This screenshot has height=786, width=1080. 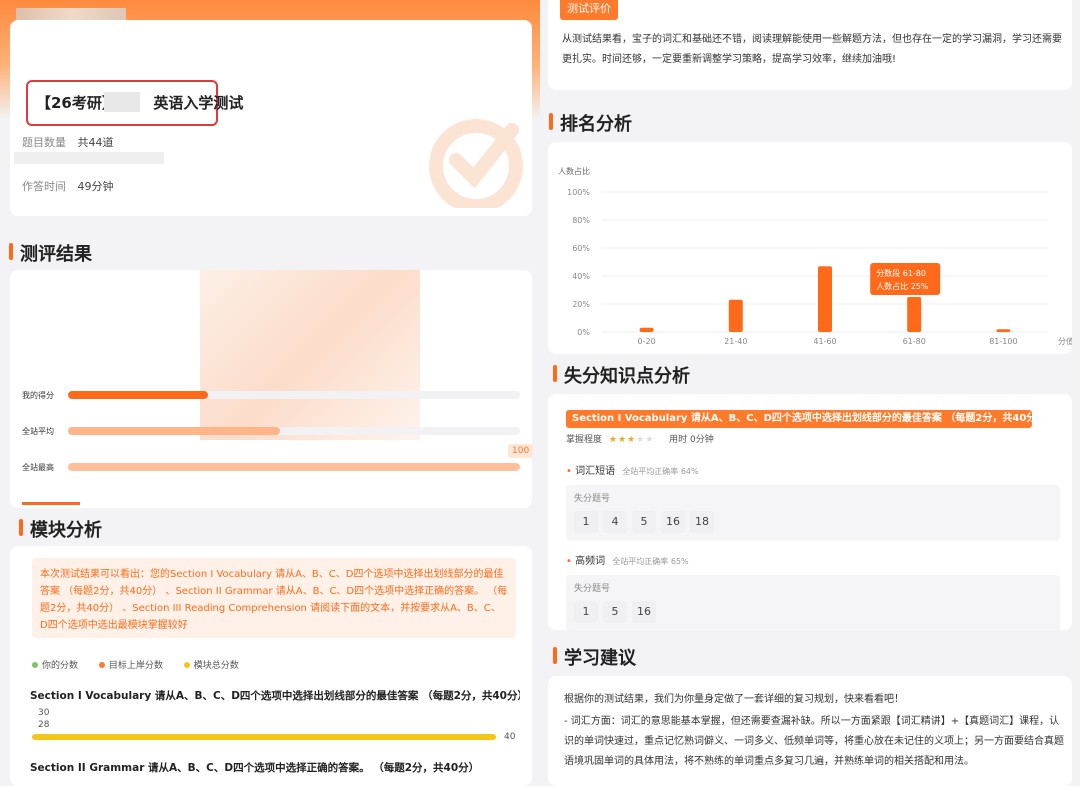 What do you see at coordinates (44, 186) in the screenshot?
I see `time-label: 作答时间` at bounding box center [44, 186].